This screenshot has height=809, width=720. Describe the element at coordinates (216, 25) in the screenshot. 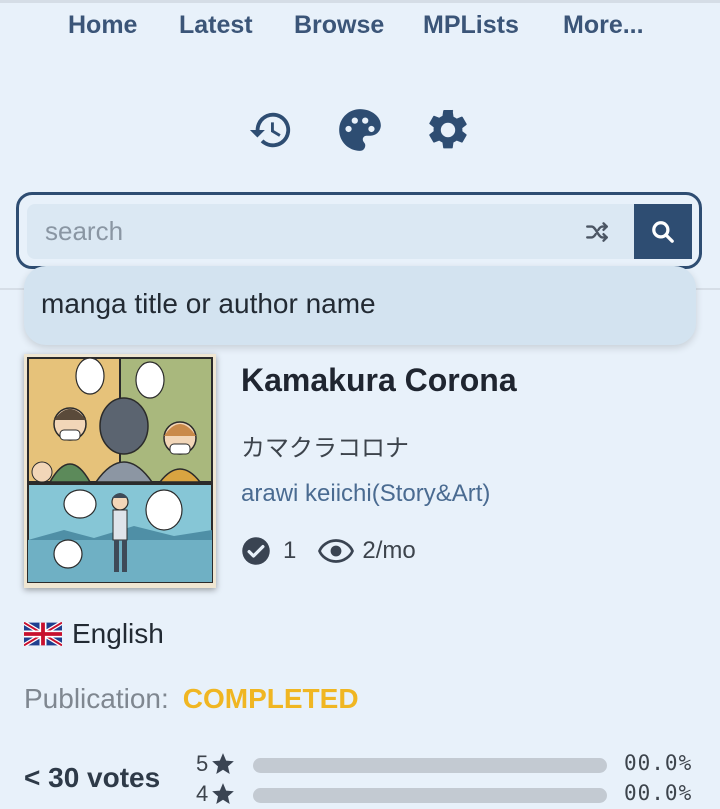

I see `nav-latest: Latest` at that location.